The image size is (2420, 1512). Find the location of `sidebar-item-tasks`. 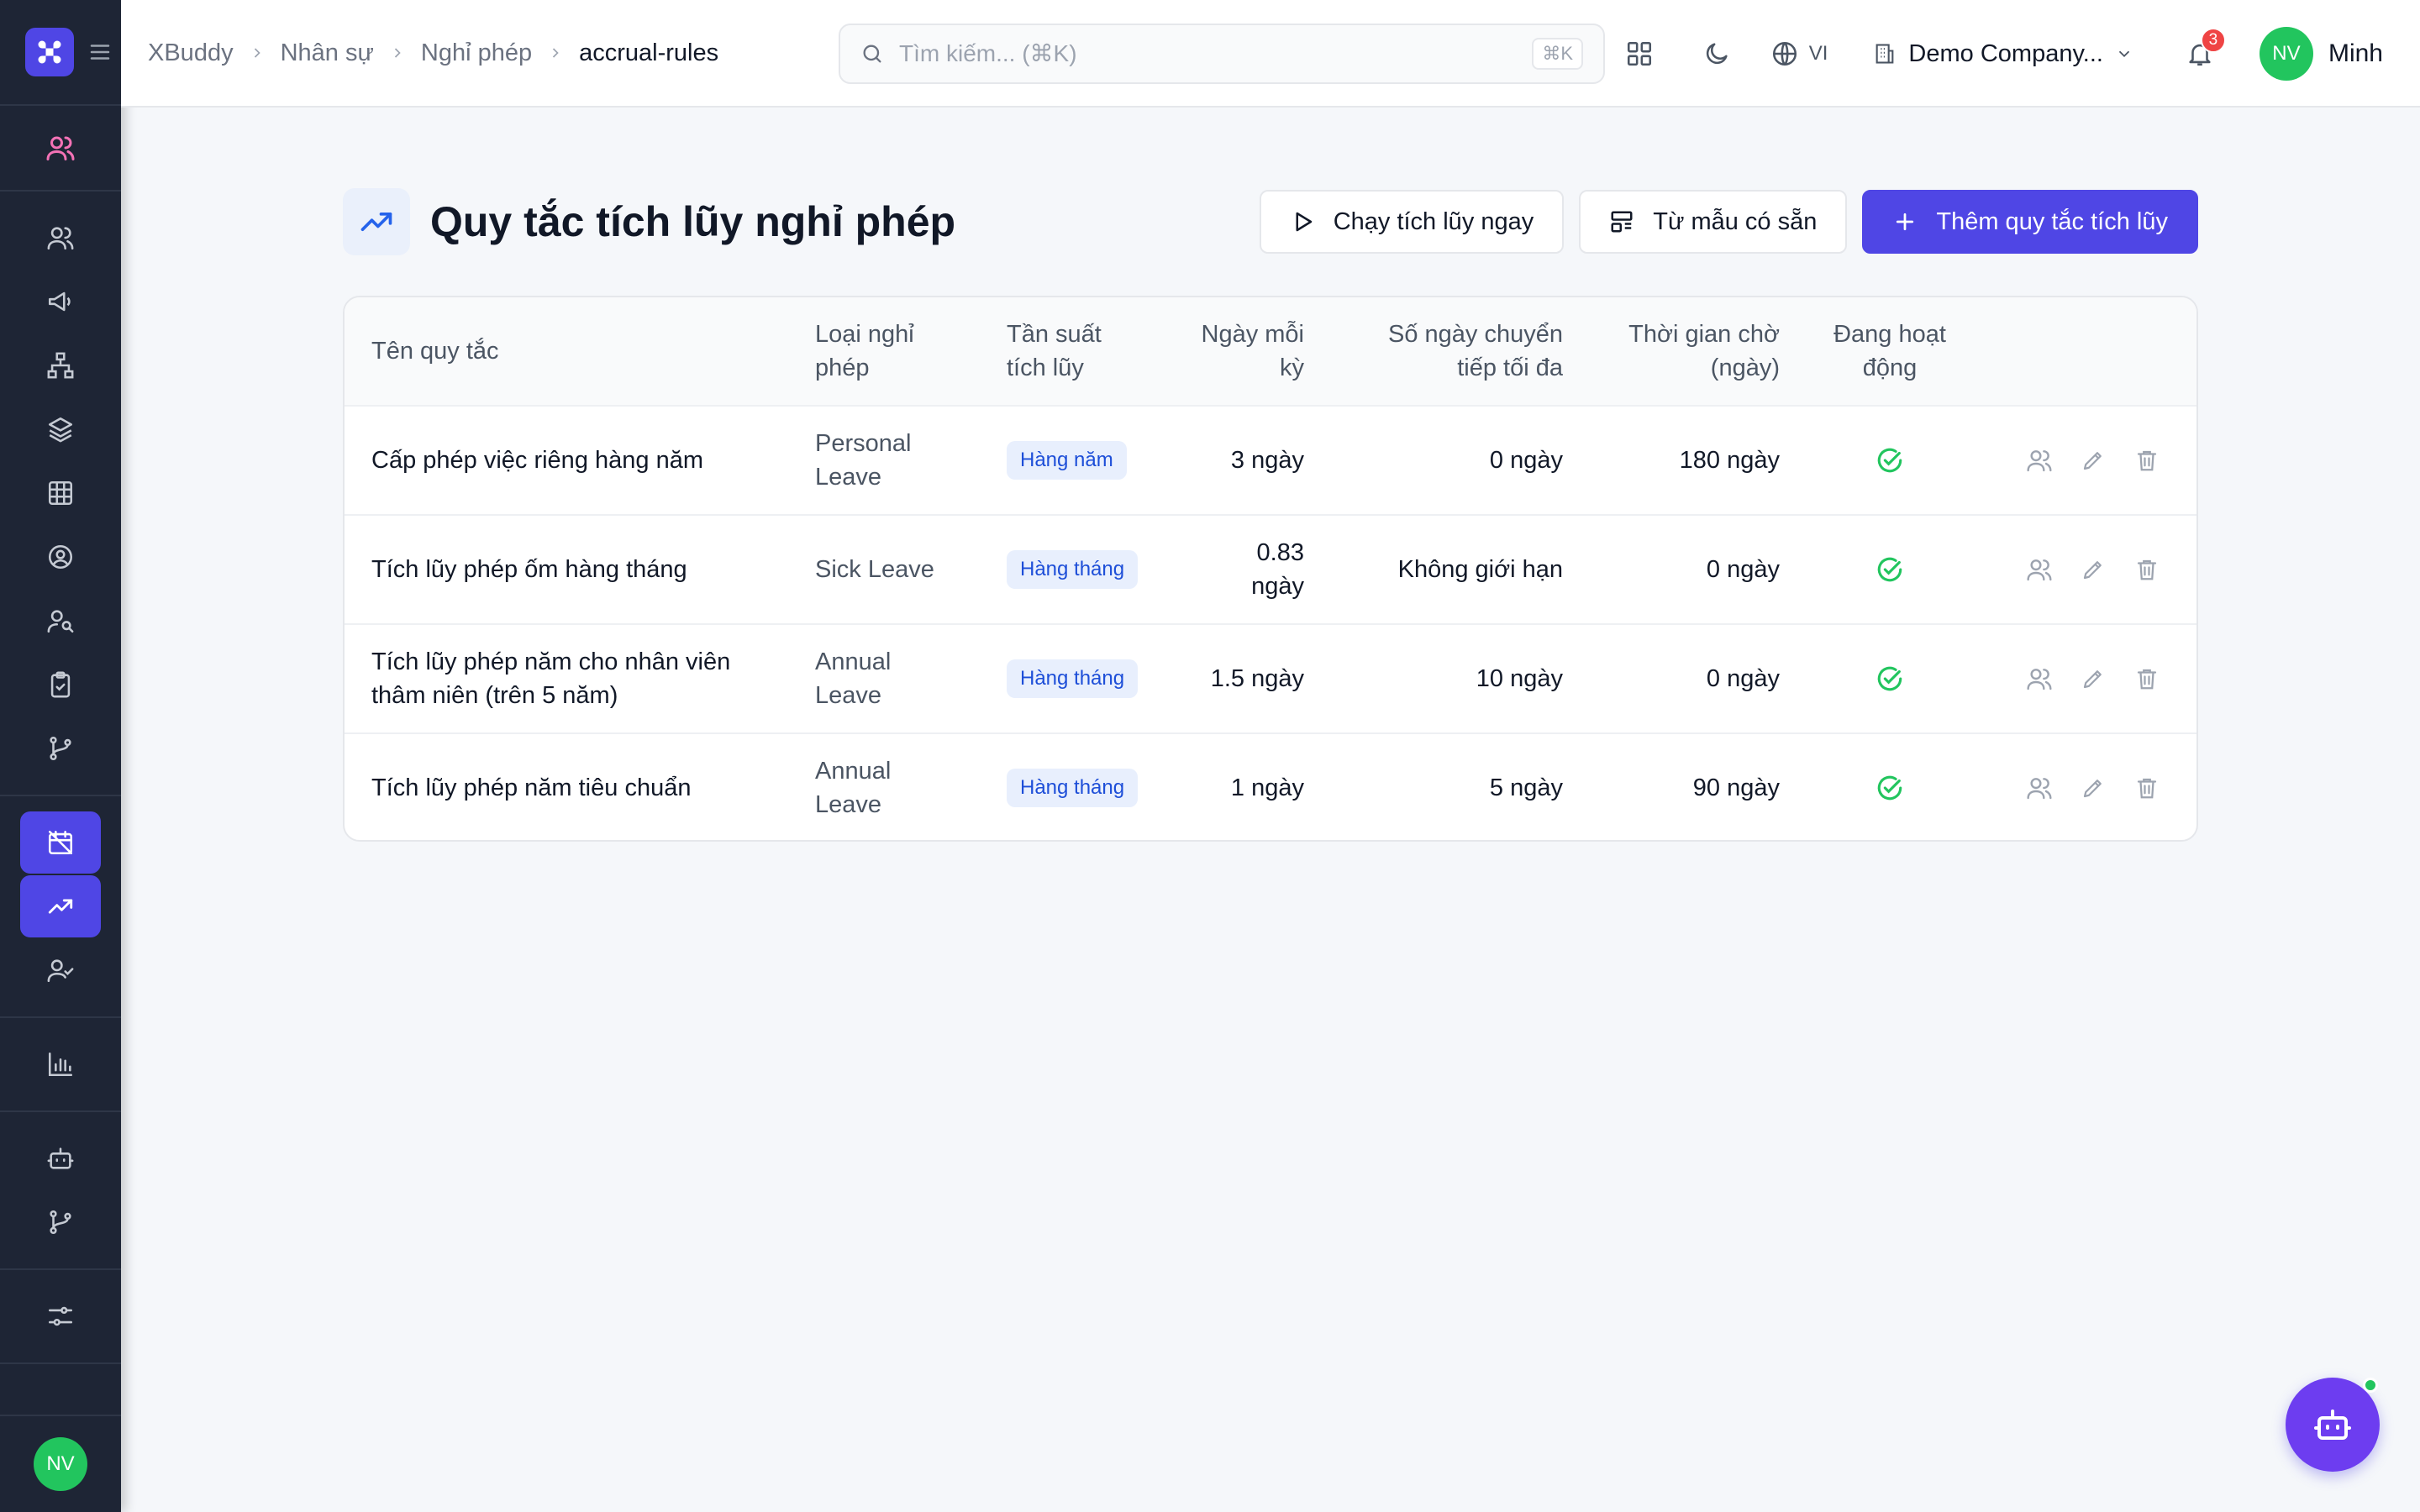

sidebar-item-tasks is located at coordinates (60, 685).